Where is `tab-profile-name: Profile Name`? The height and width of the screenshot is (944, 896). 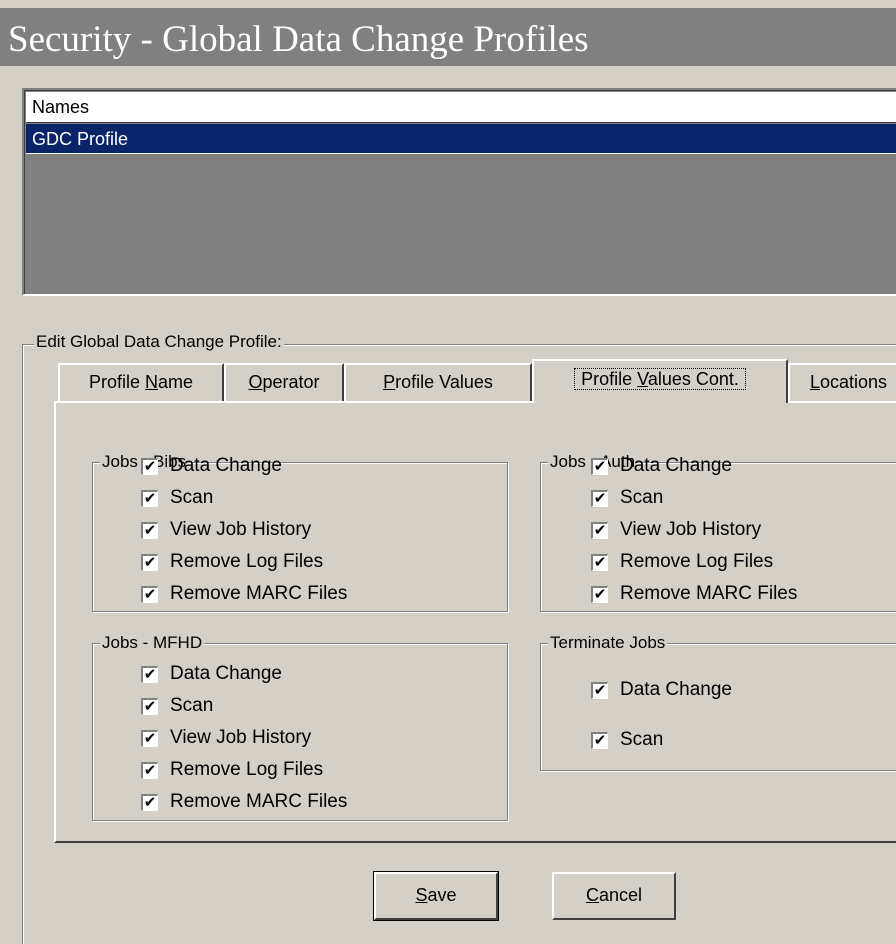
tab-profile-name: Profile Name is located at coordinates (141, 382).